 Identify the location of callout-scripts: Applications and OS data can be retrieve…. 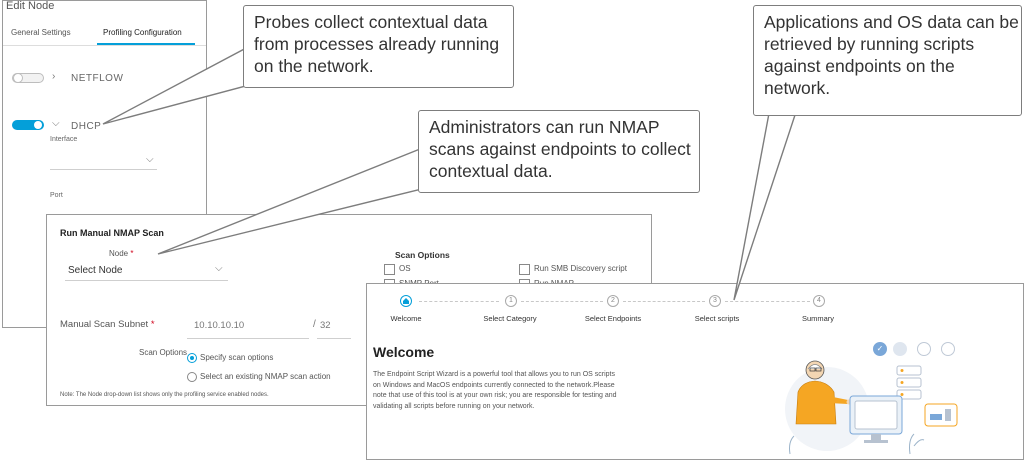
(887, 60).